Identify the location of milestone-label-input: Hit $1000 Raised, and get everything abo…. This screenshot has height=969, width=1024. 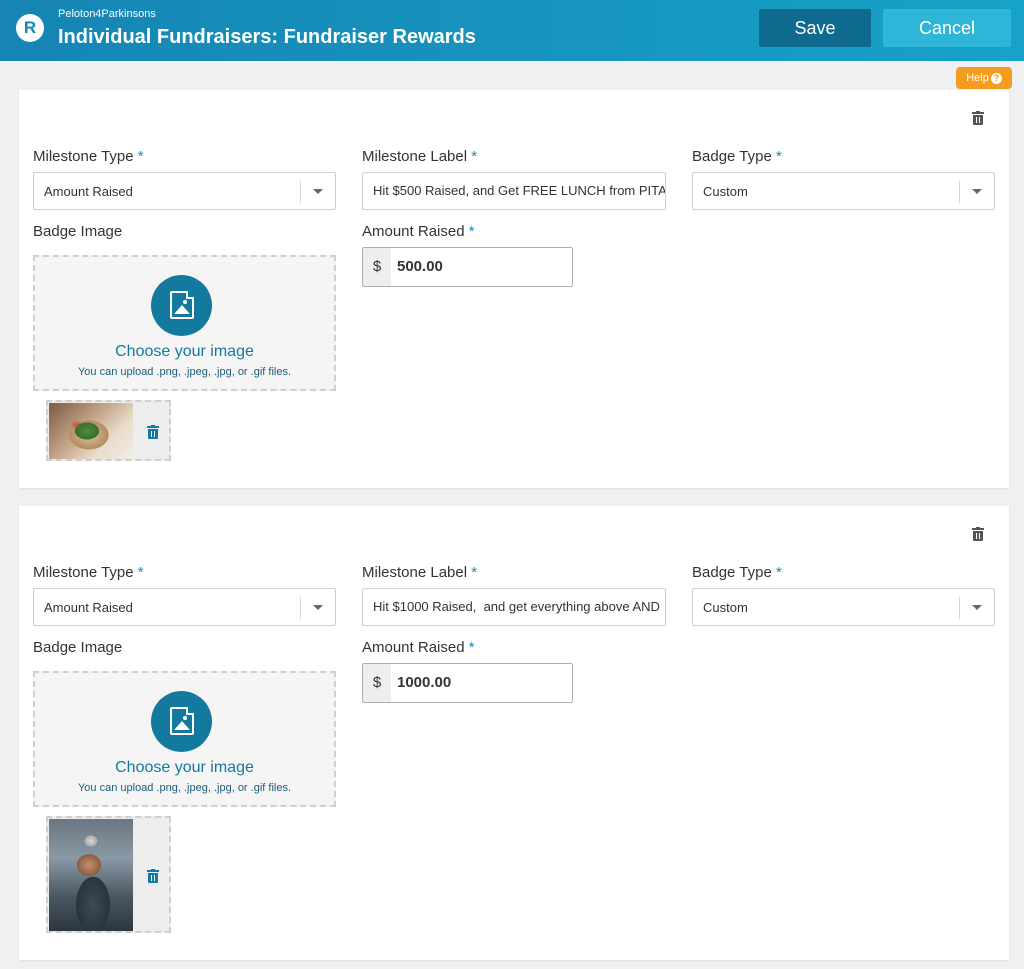
(514, 607).